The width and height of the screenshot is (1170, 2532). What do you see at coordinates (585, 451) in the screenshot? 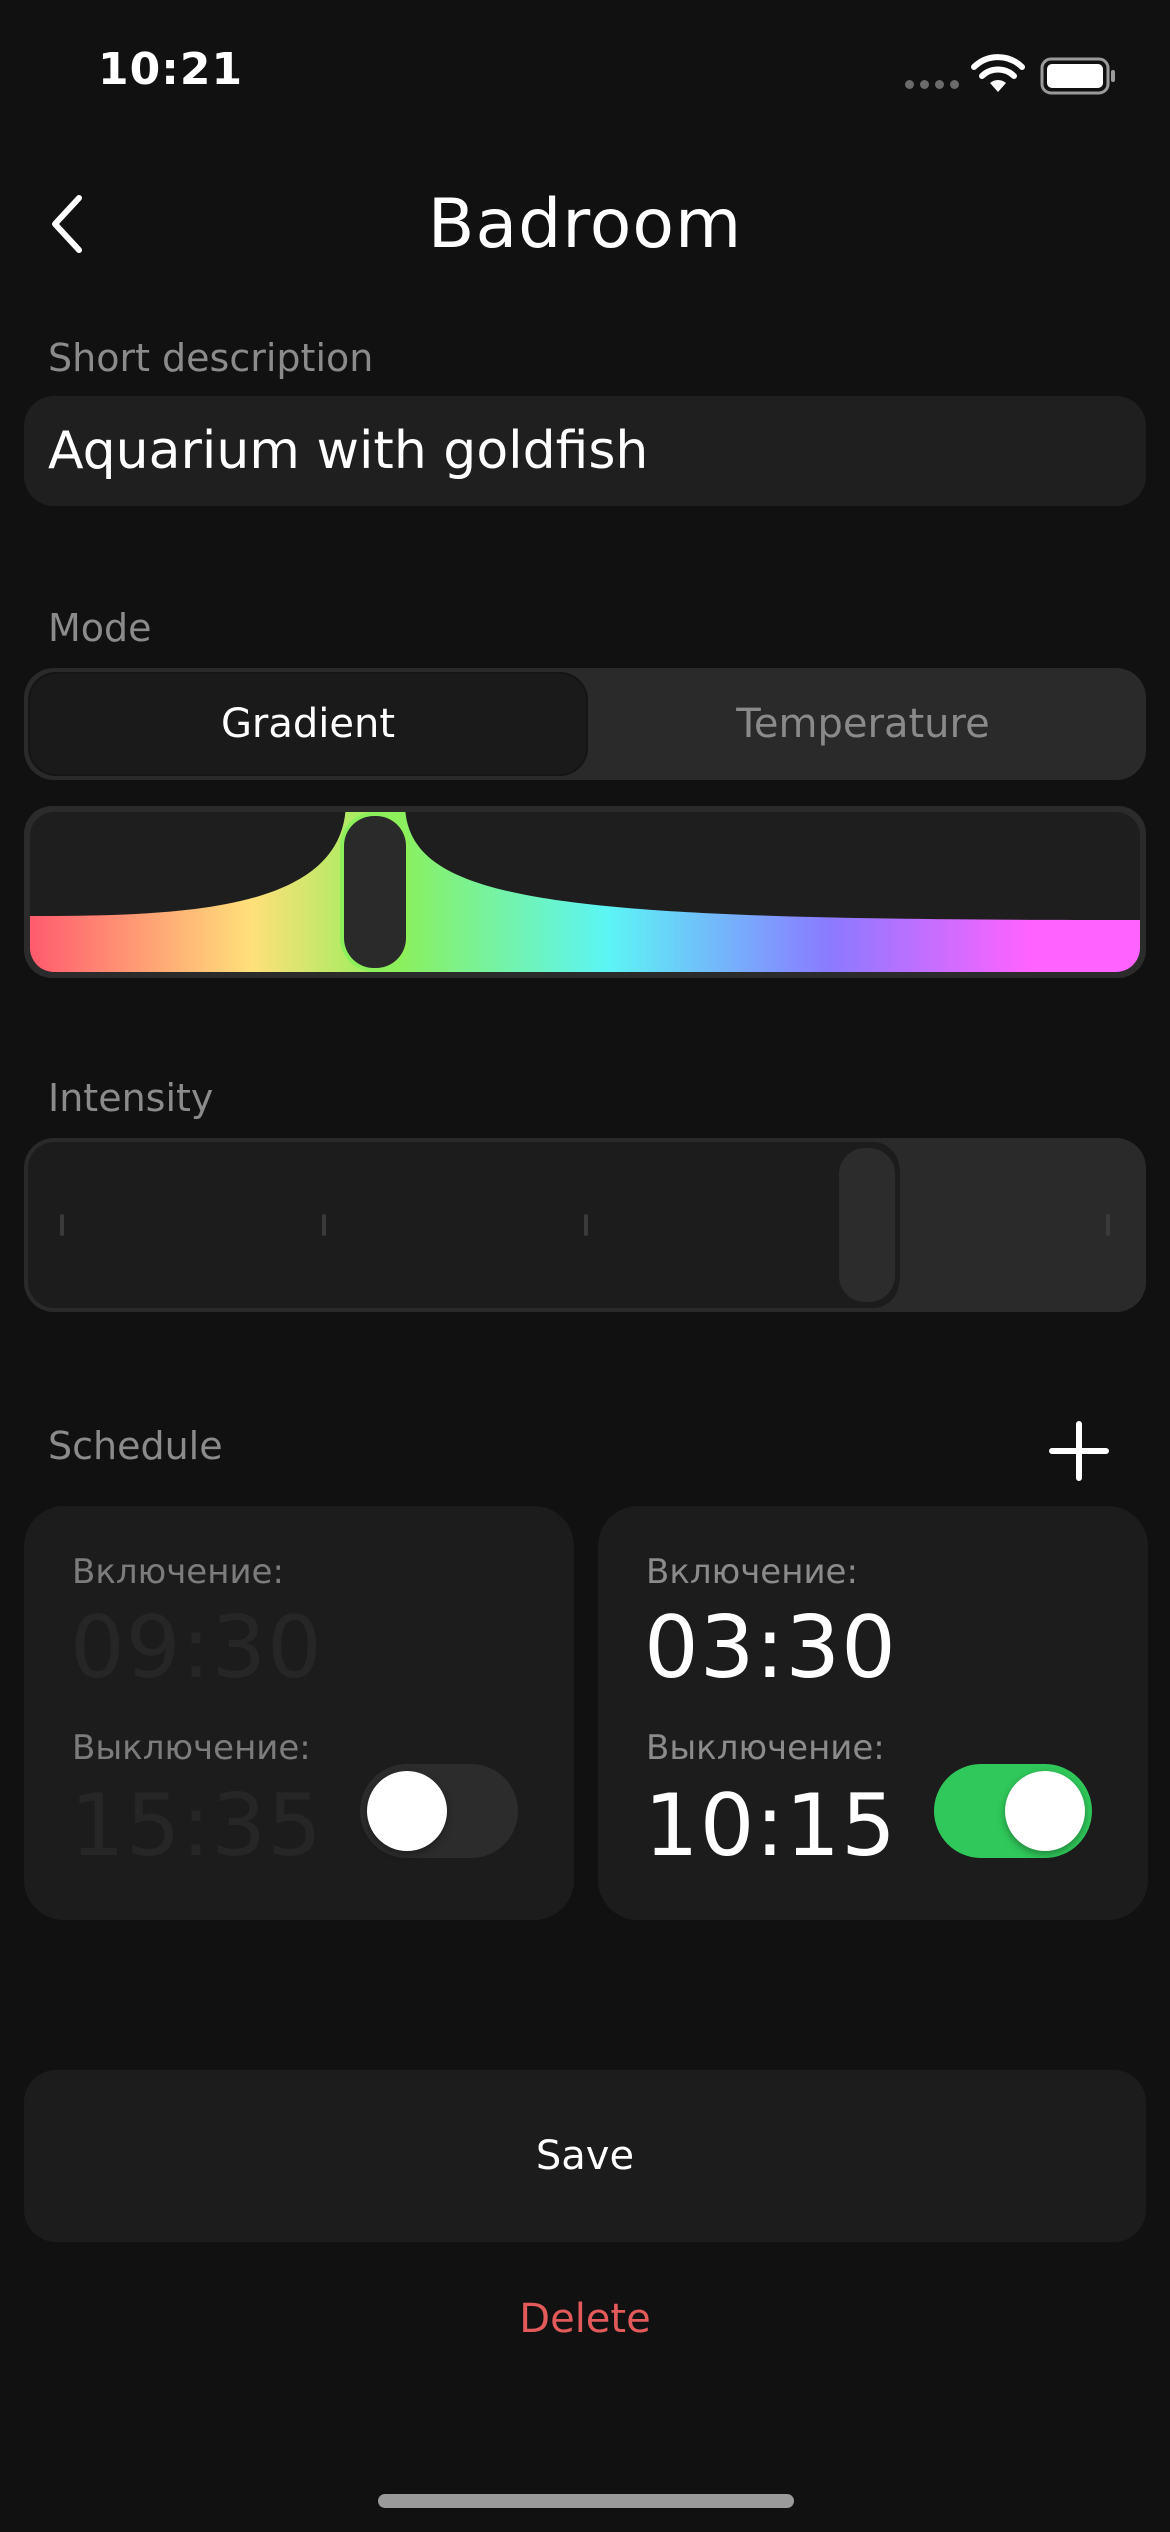
I see `description-field: Aquarium with goldfish` at bounding box center [585, 451].